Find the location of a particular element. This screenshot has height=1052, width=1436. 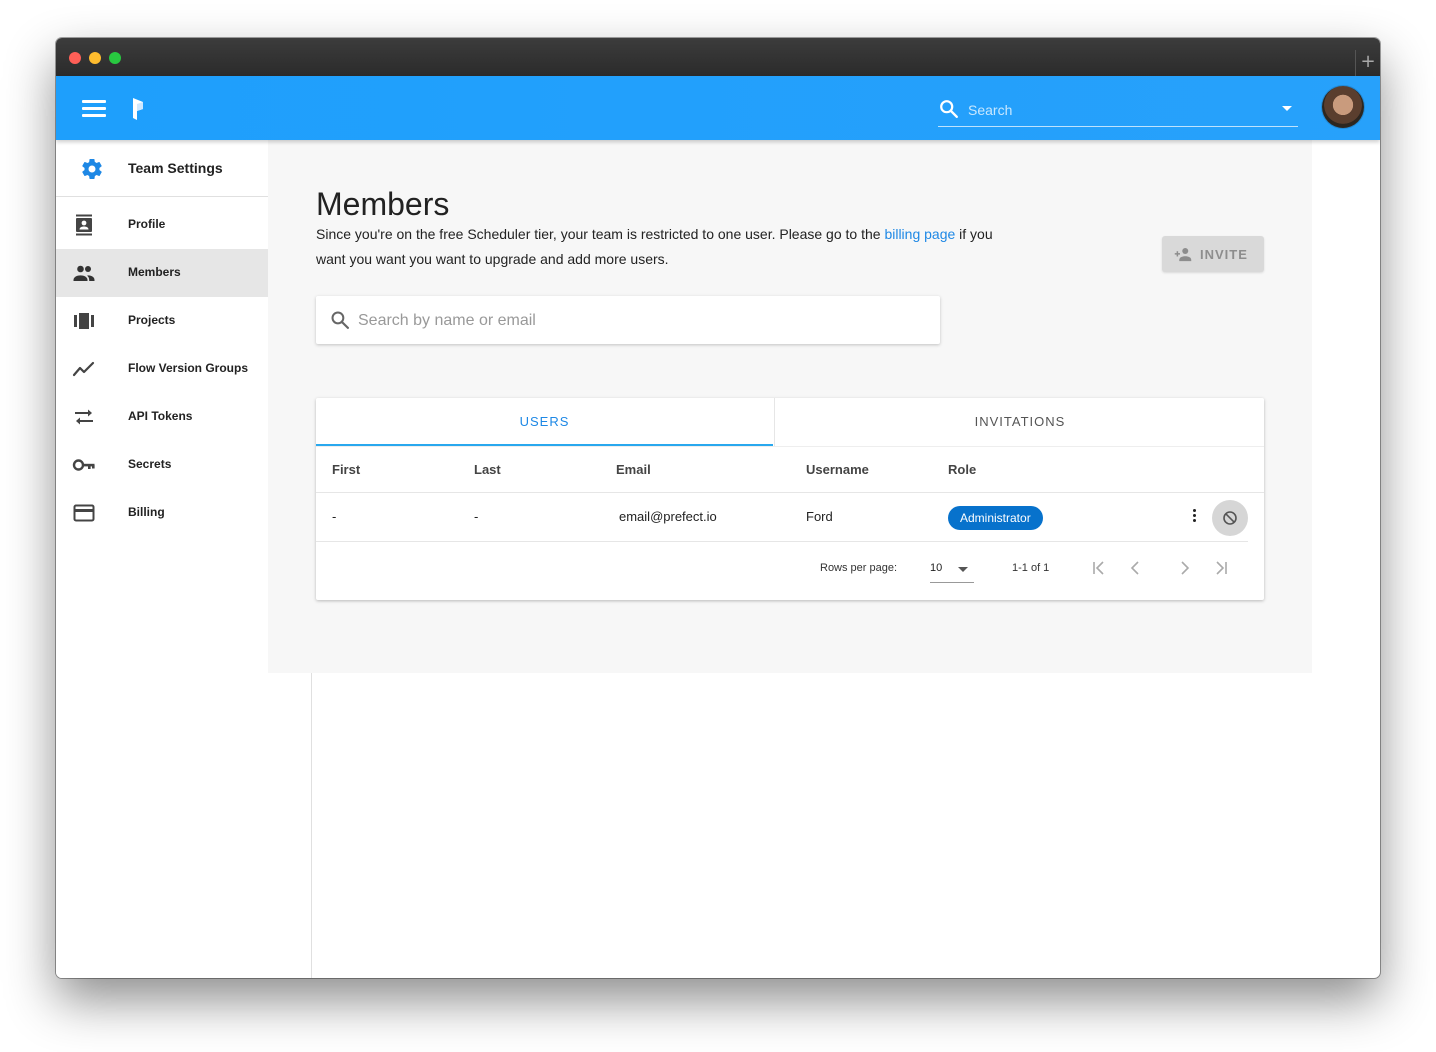

maximize-window-button is located at coordinates (115, 58).